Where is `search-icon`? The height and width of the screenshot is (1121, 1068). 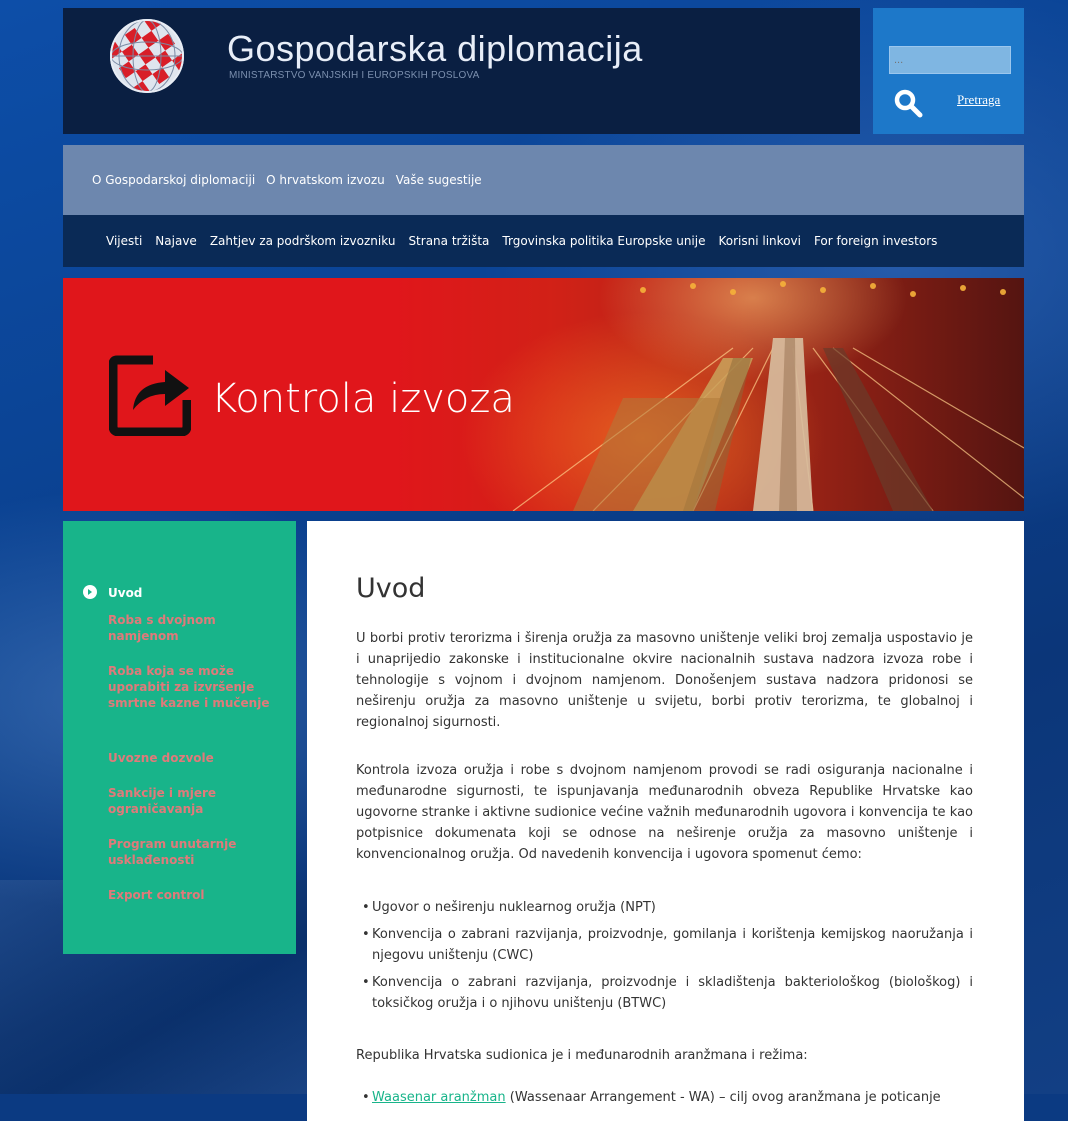 search-icon is located at coordinates (908, 103).